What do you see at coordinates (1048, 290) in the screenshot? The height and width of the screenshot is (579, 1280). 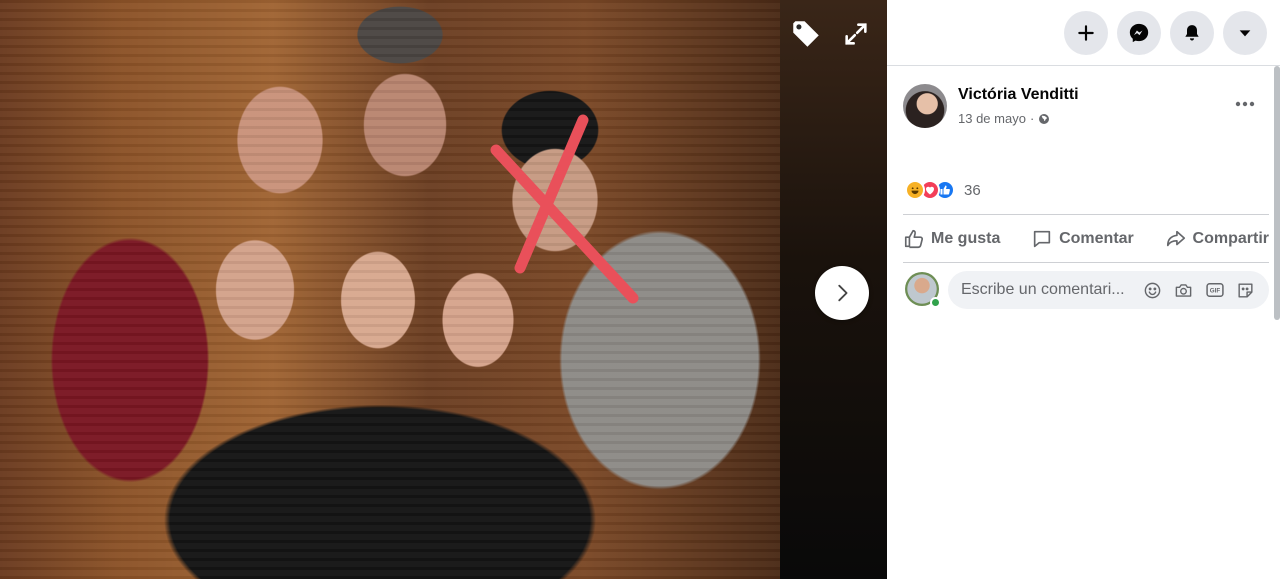 I see `comment-input` at bounding box center [1048, 290].